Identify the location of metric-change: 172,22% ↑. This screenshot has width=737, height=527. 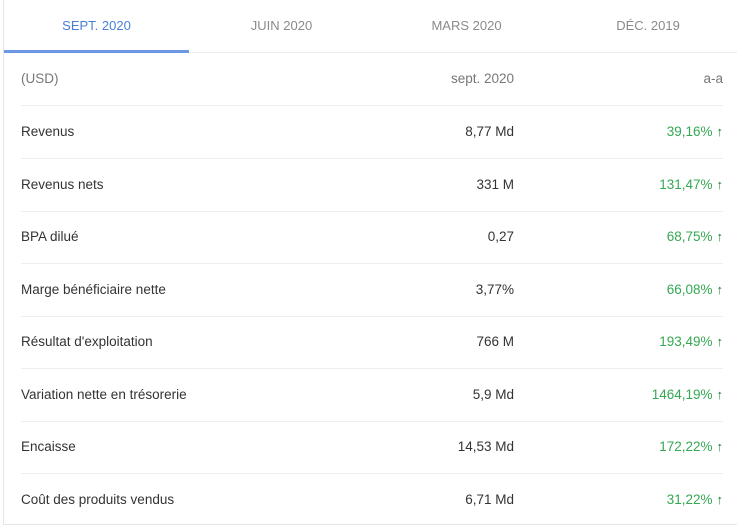
(691, 447).